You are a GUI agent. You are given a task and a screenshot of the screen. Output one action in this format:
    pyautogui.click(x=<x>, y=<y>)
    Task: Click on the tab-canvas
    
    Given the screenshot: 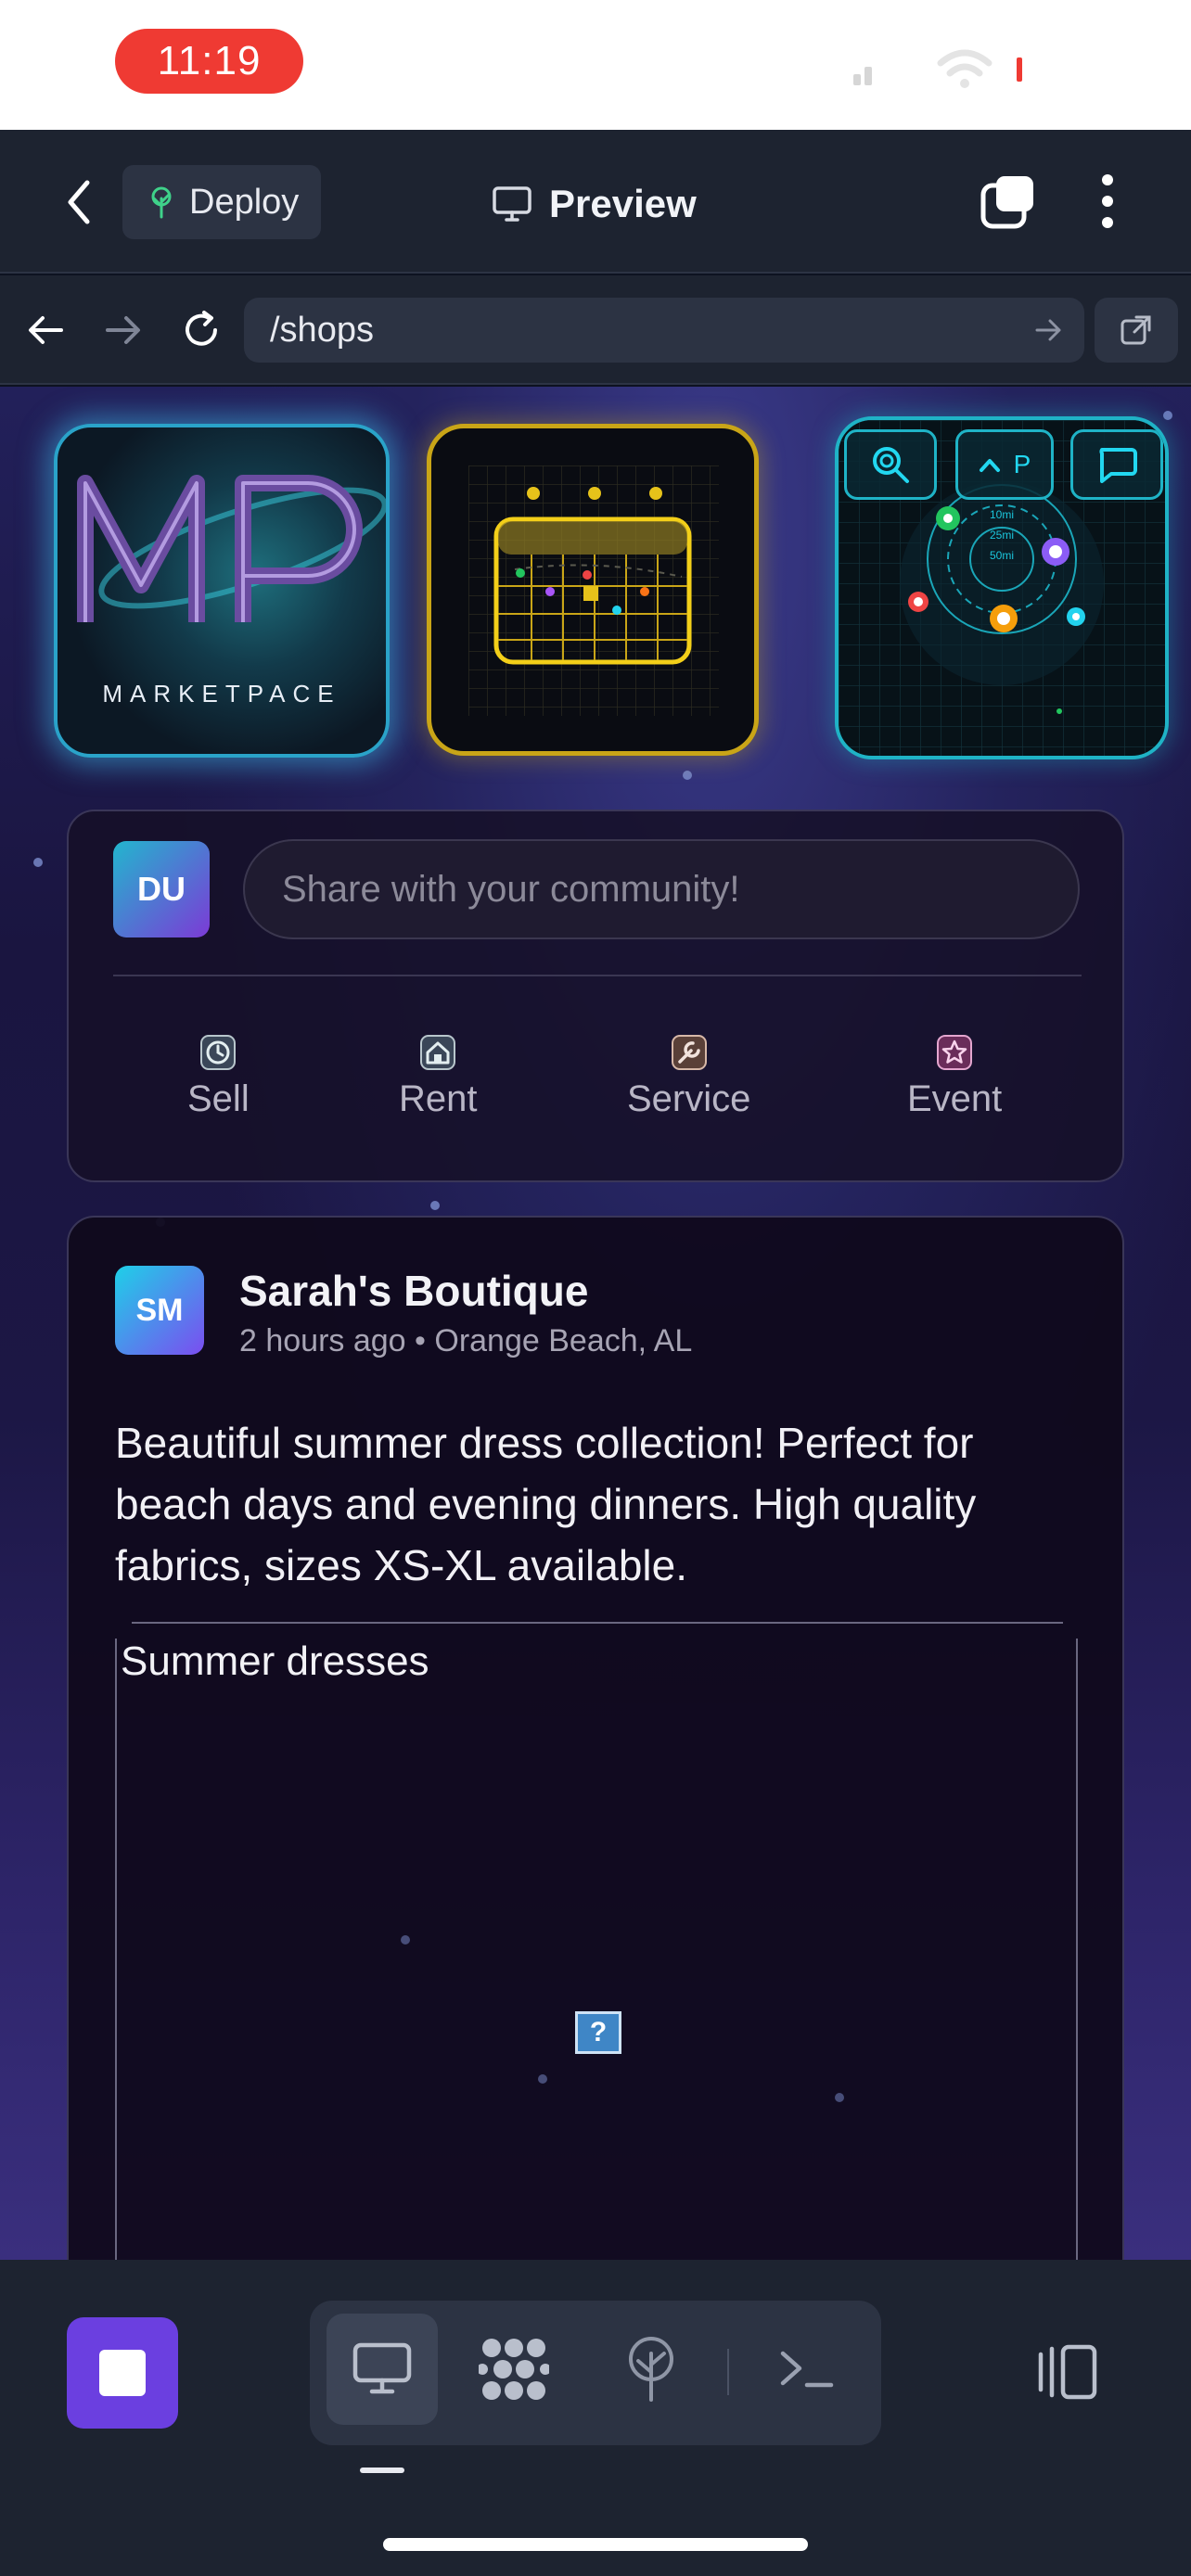 What is the action you would take?
    pyautogui.click(x=514, y=2369)
    